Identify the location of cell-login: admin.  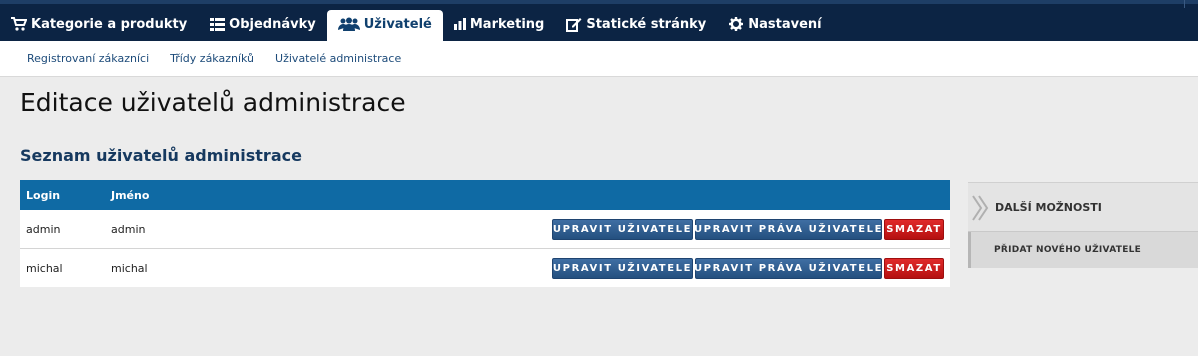
(43, 229).